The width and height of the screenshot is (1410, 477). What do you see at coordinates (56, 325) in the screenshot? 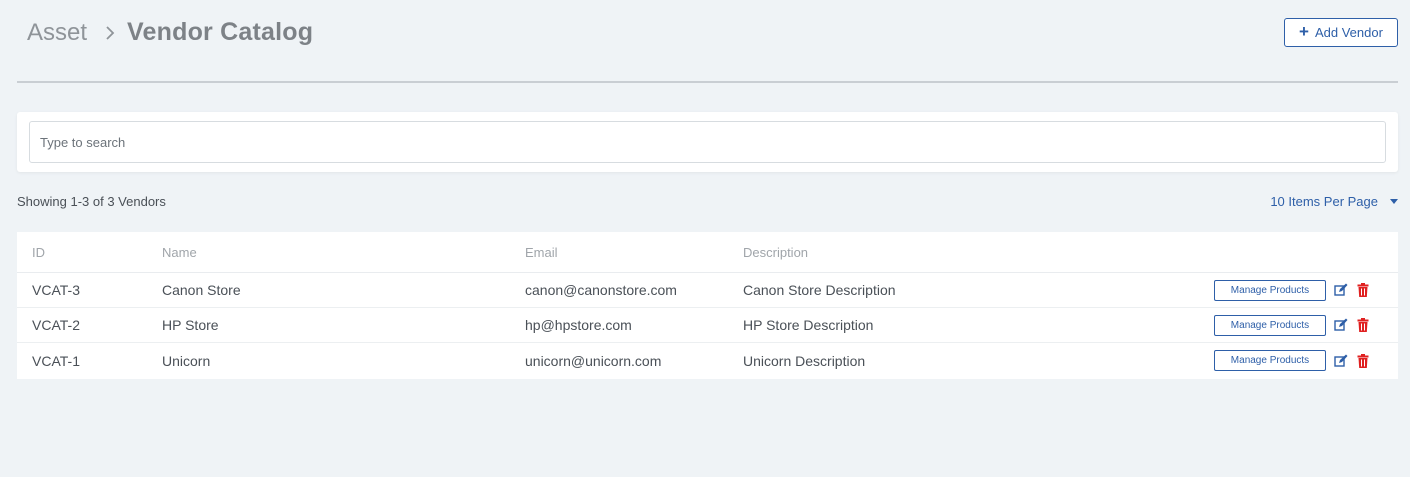
I see `vendor-id: VCAT-2` at bounding box center [56, 325].